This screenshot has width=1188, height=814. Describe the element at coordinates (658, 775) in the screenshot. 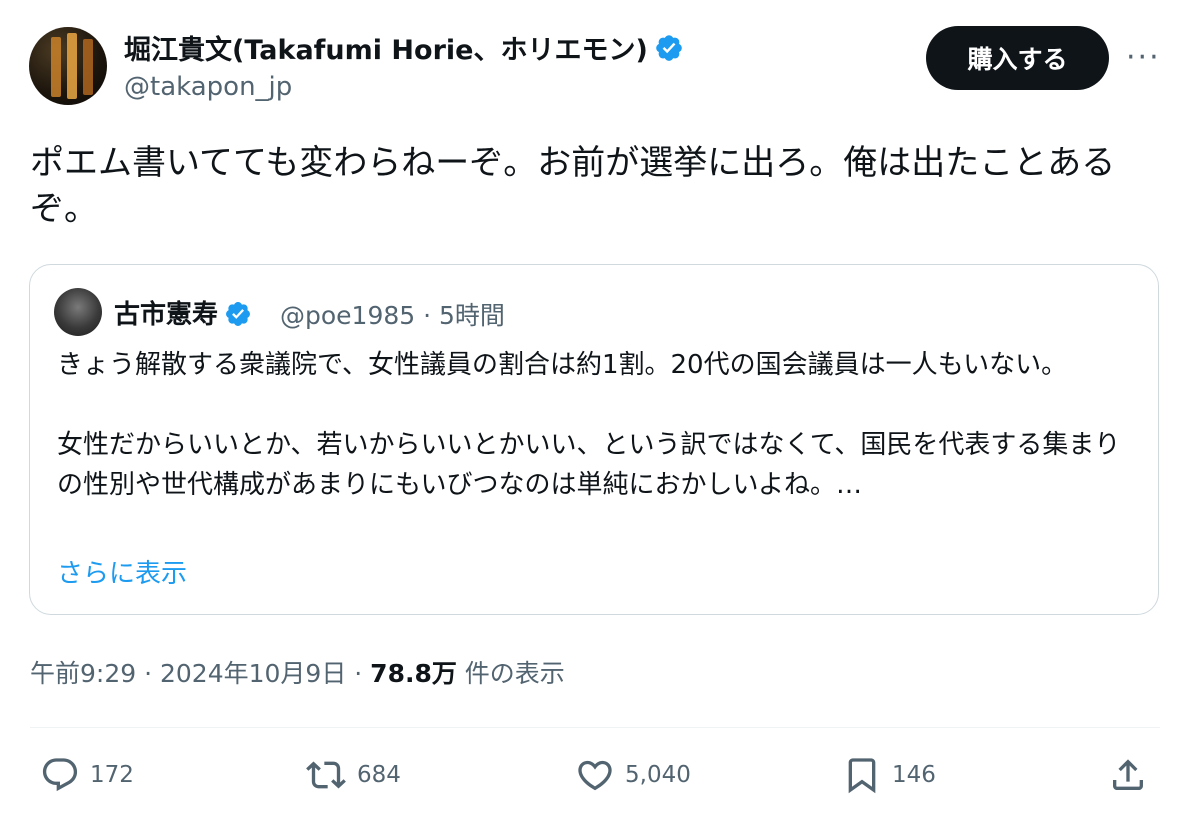

I see `like-count: 5,040` at that location.